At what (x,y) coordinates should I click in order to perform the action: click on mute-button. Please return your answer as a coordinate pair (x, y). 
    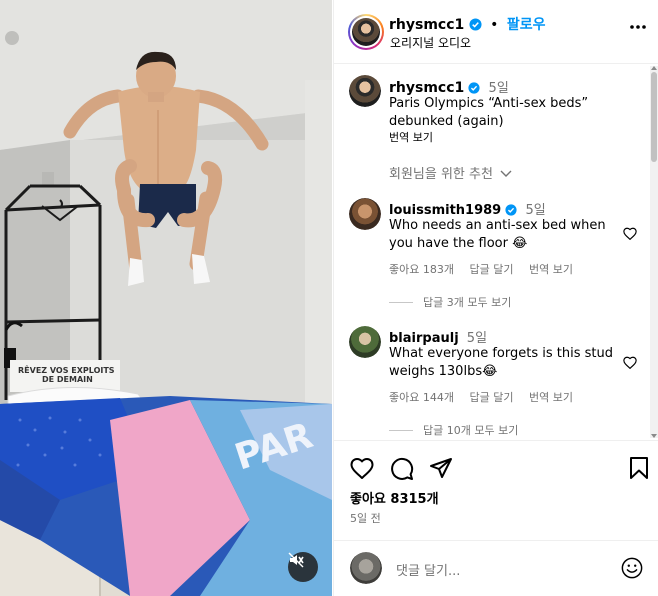
    Looking at the image, I should click on (303, 567).